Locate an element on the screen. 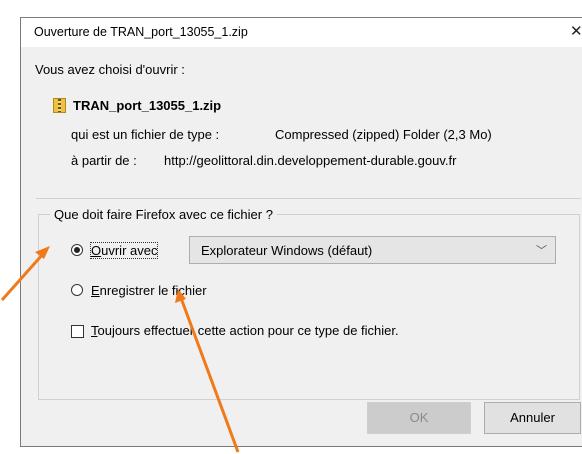 This screenshot has width=582, height=454. open-with-label: Ouvrir avec is located at coordinates (124, 250).